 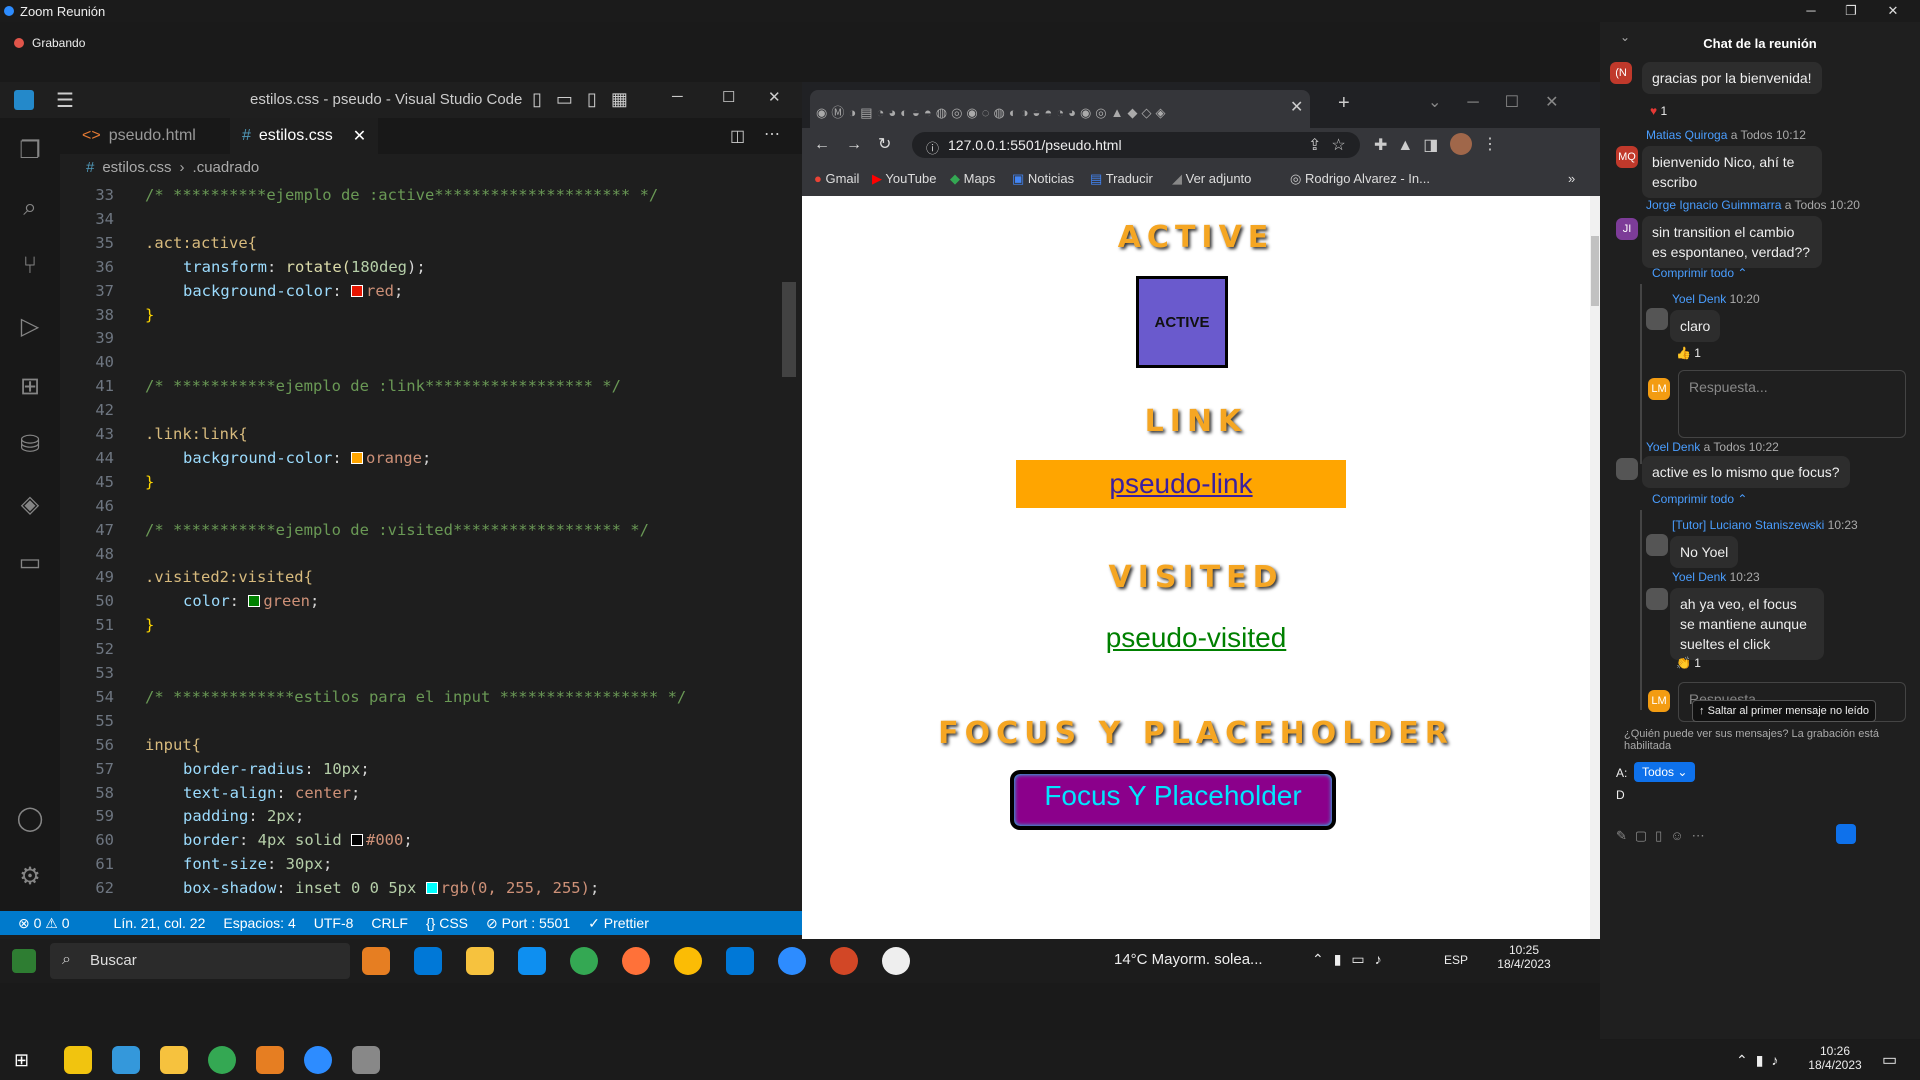 What do you see at coordinates (844, 961) in the screenshot?
I see `powerpoint-icon` at bounding box center [844, 961].